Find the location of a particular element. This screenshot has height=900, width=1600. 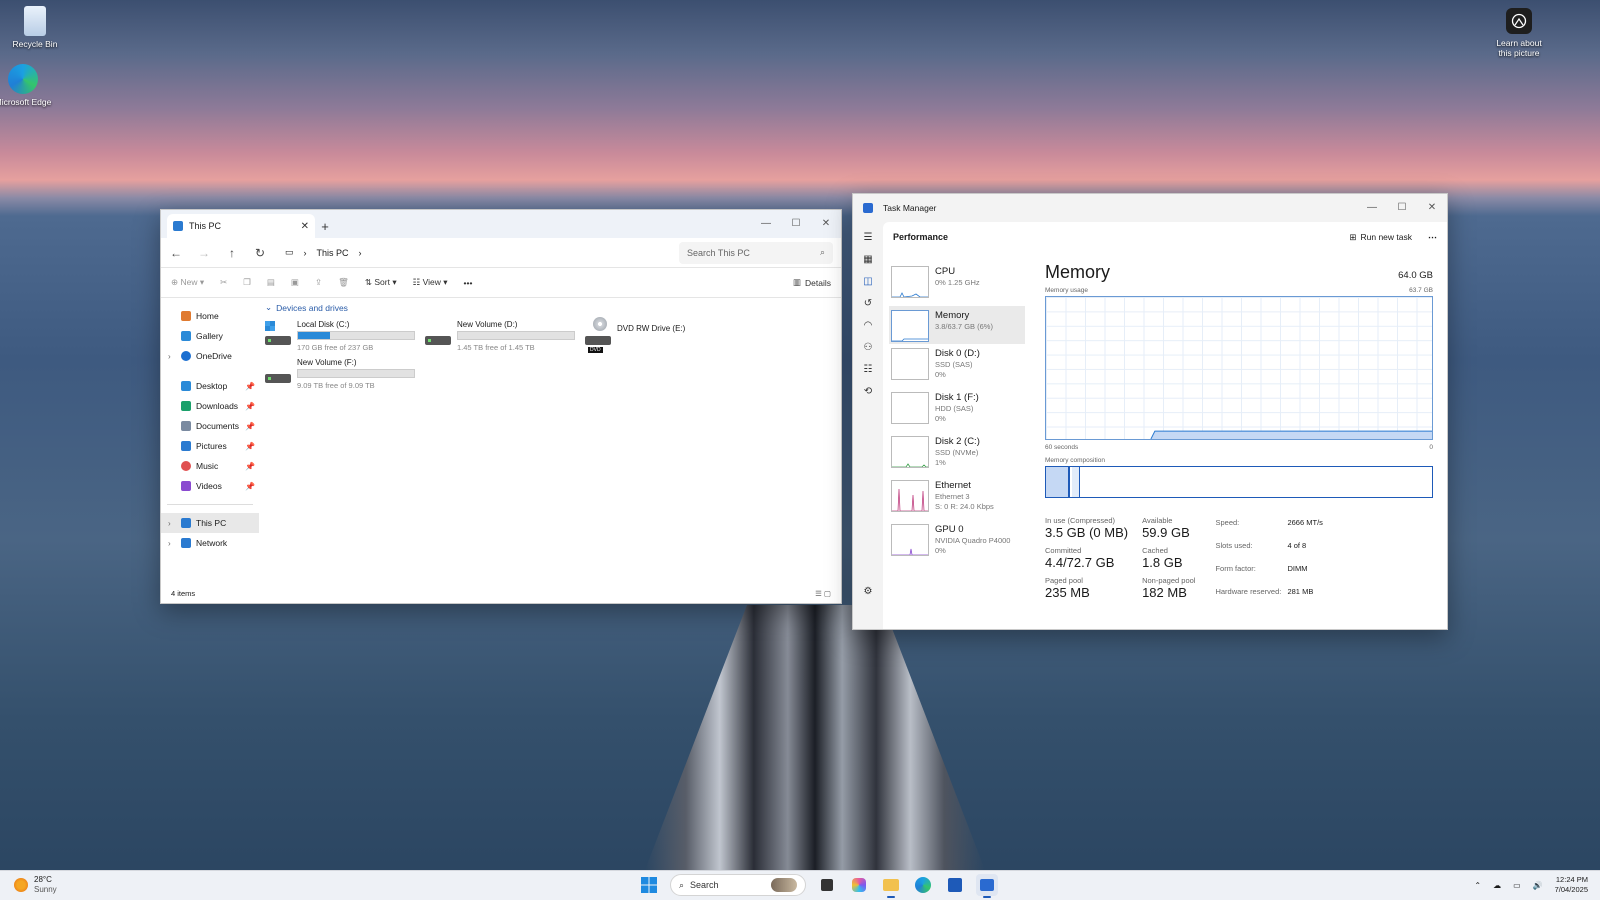

resource-gpu: GPU 0 NVIDIA Quadro P4000 0% is located at coordinates (957, 542).